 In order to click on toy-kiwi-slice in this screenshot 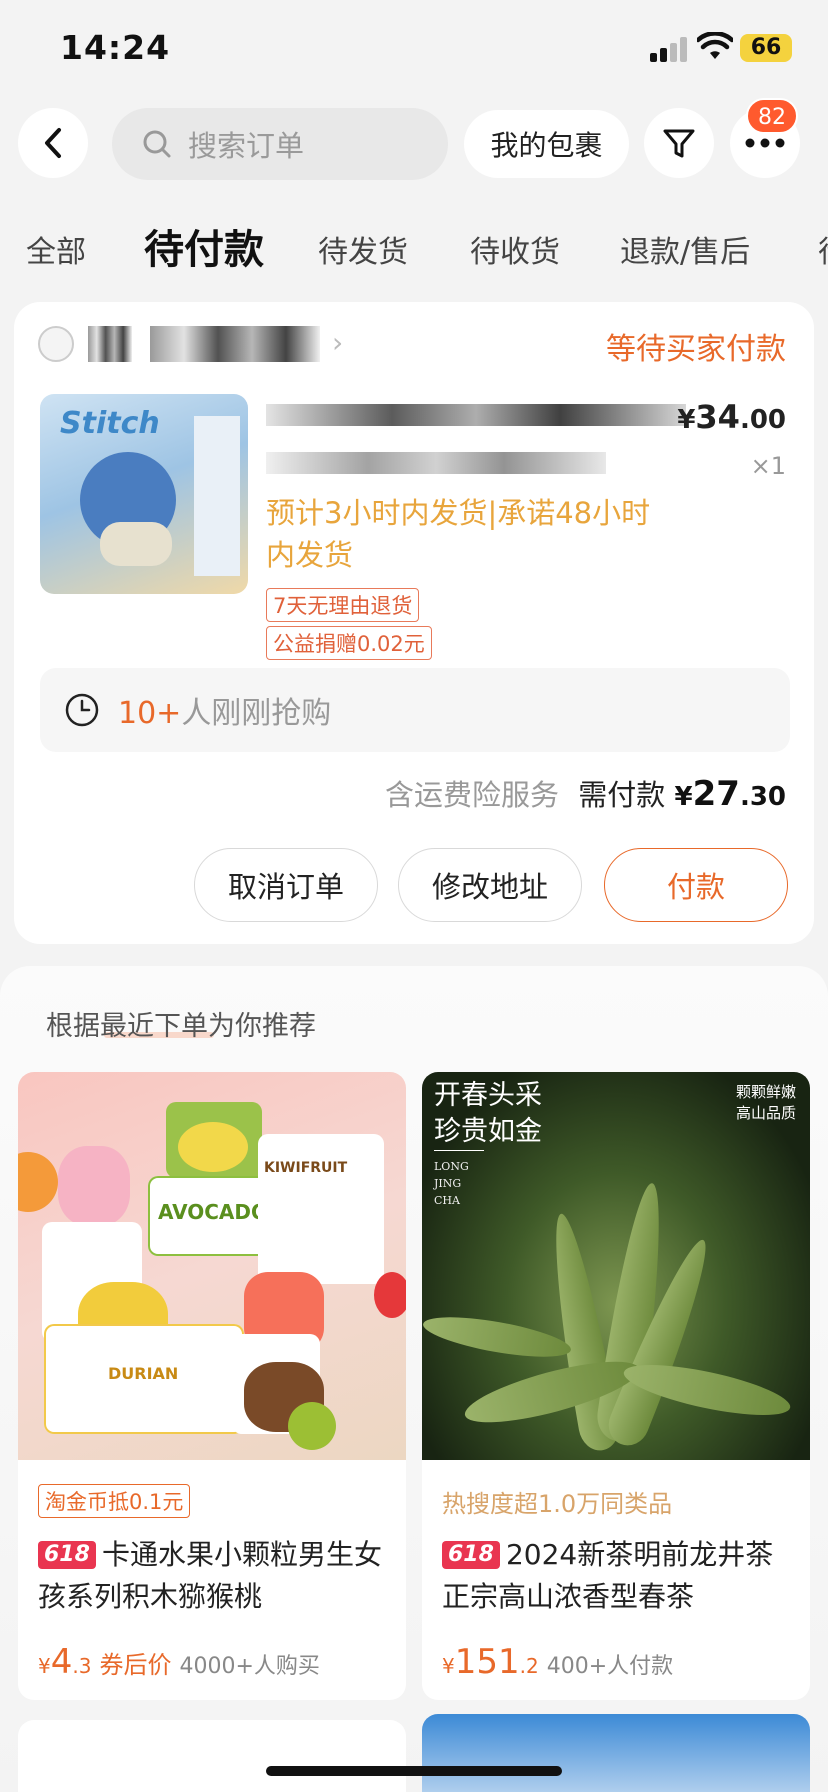, I will do `click(312, 1426)`.